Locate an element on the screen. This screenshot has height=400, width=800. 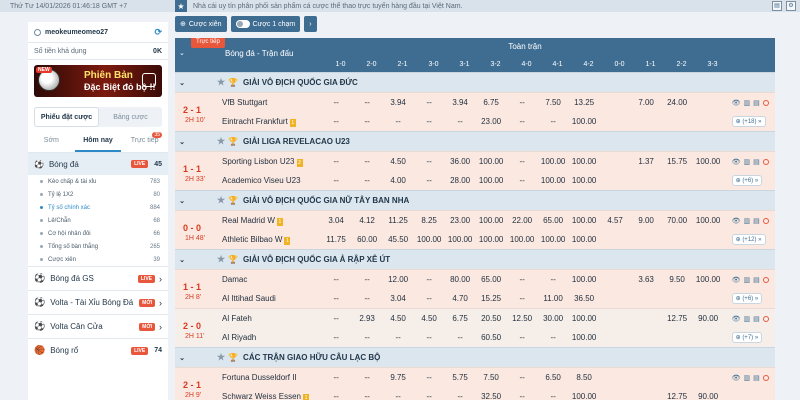
odds-cell: 9.75 is located at coordinates (398, 377).